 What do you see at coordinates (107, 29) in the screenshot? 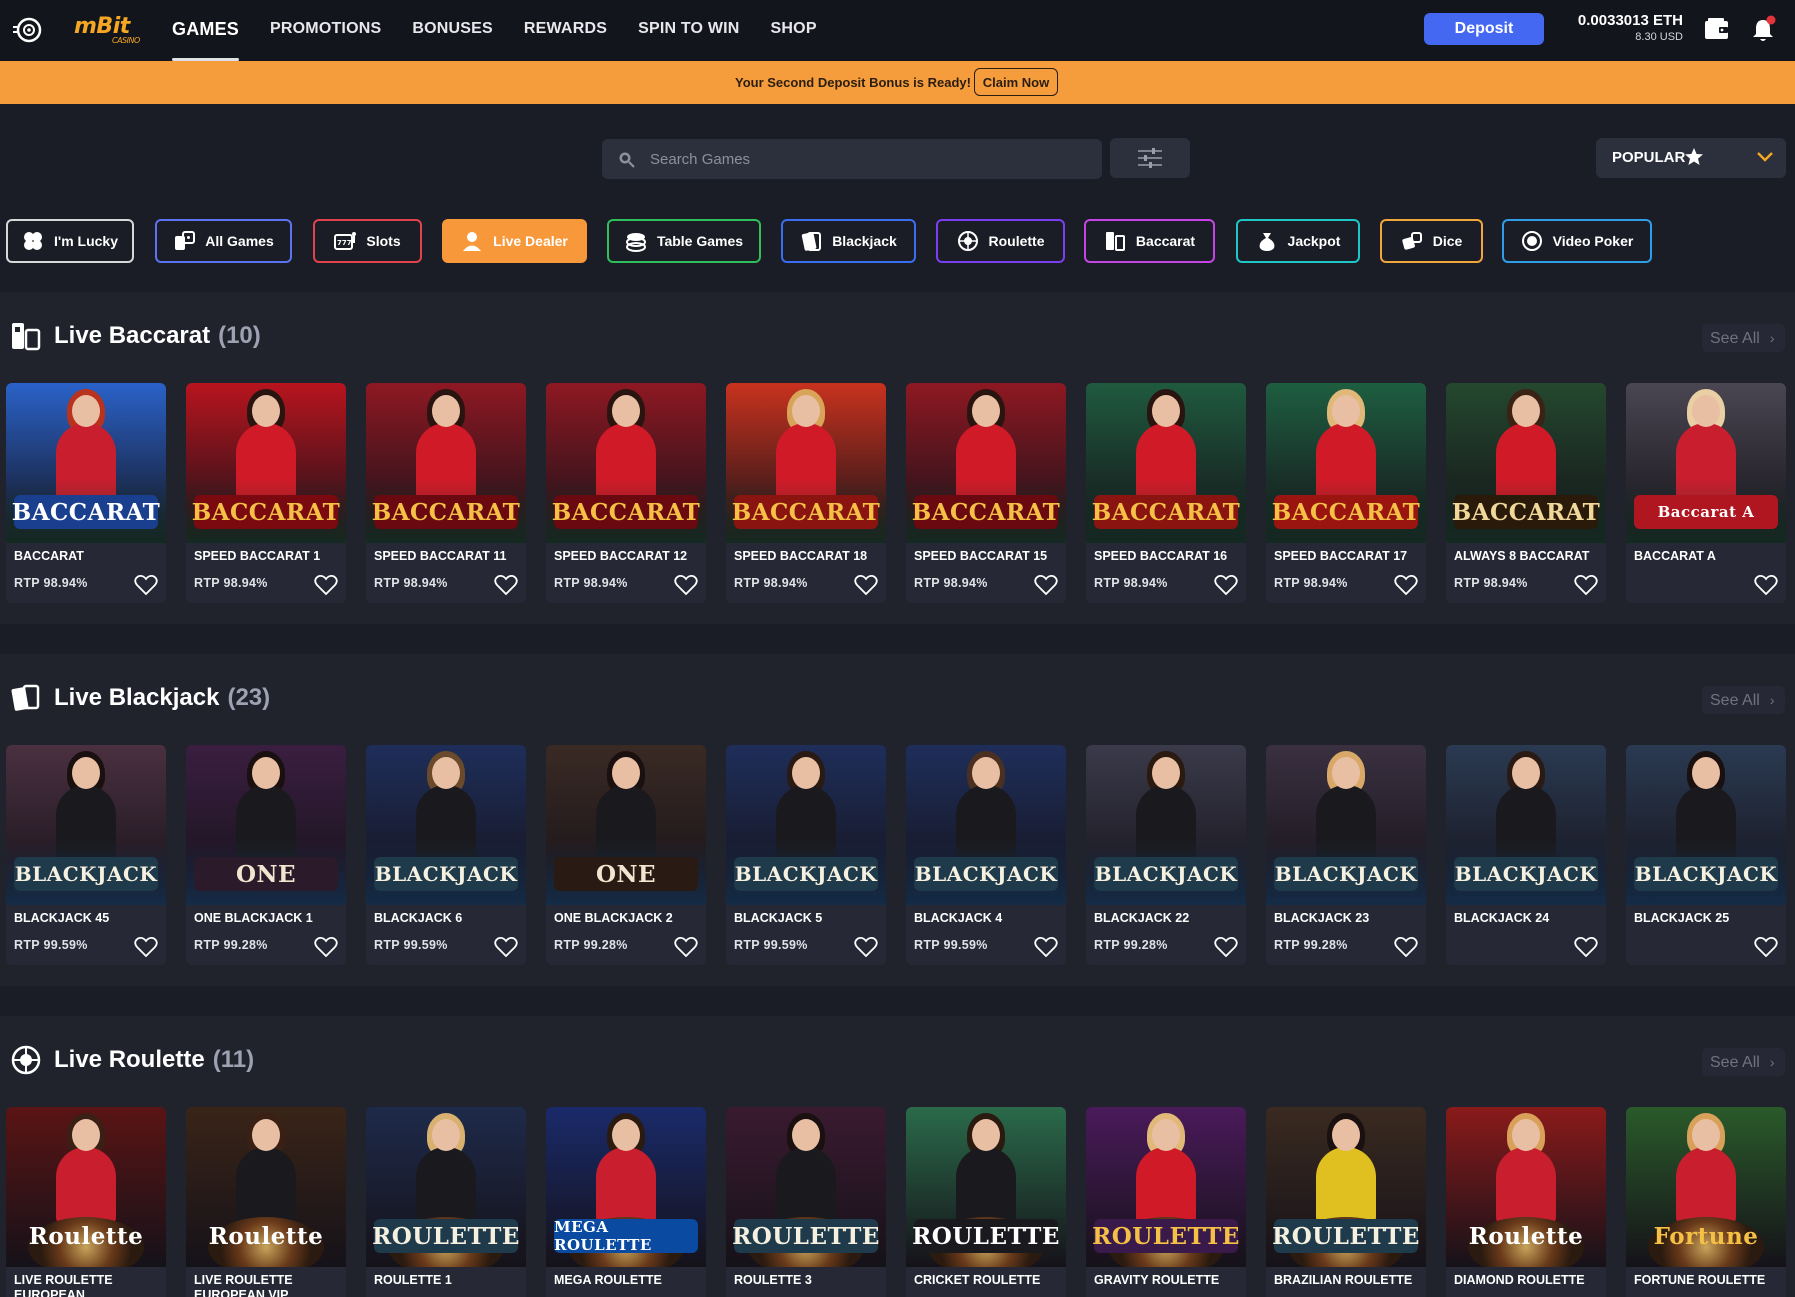
I see `brand-logo: mBit CASINO` at bounding box center [107, 29].